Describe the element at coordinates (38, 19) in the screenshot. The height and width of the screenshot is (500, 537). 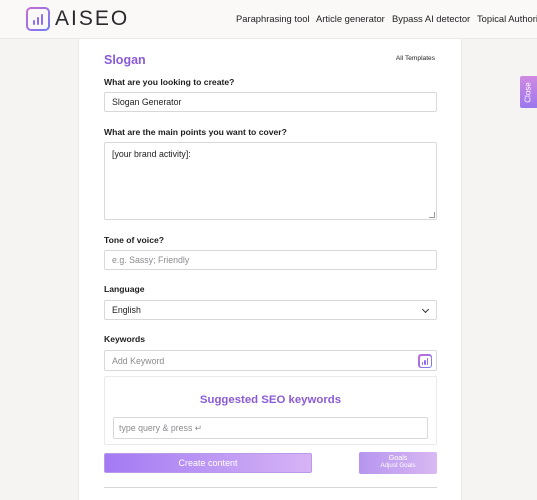
I see `aiseo-logo-icon` at that location.